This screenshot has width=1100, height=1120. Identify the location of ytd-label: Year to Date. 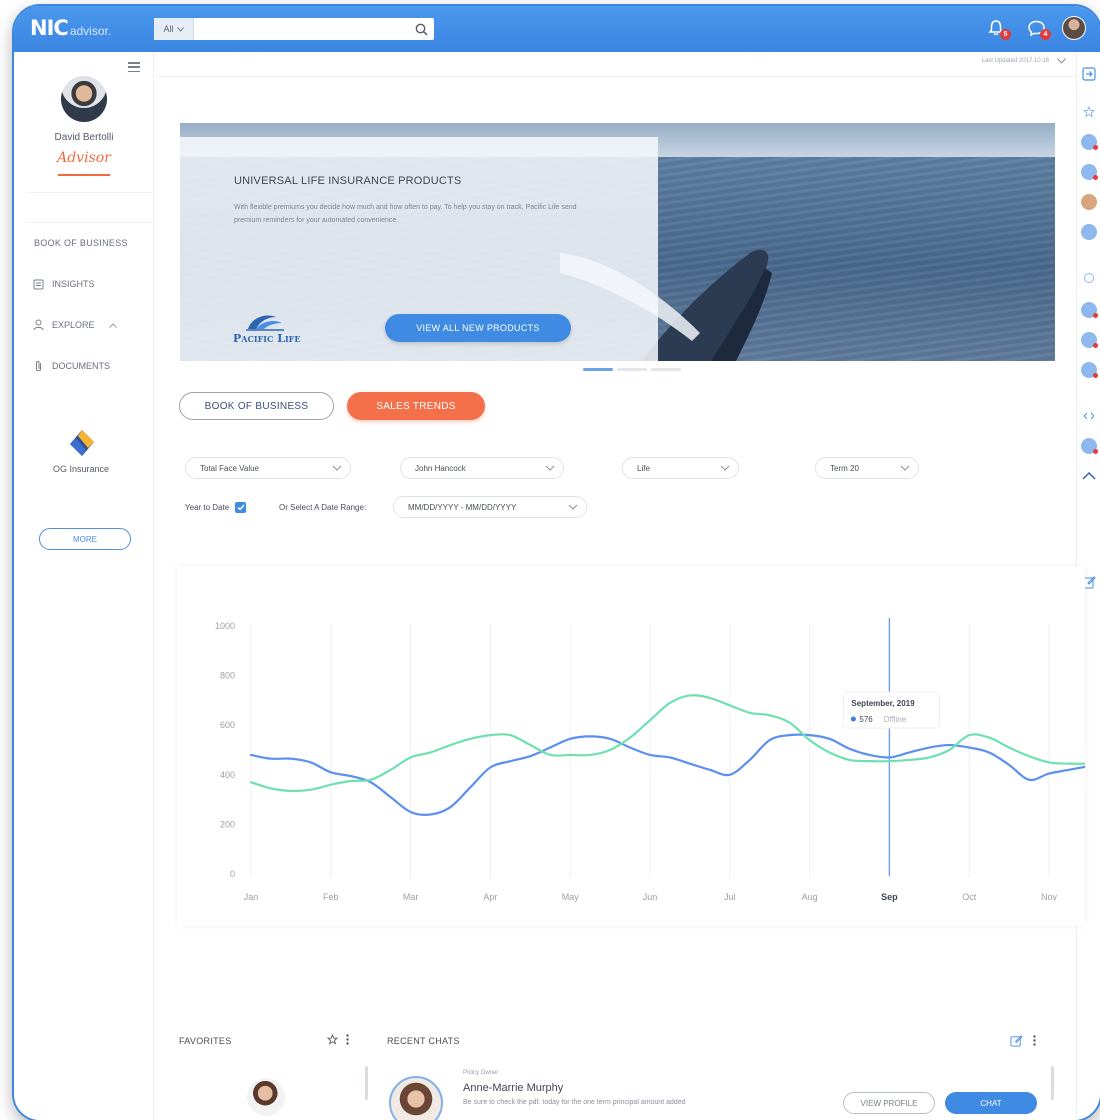
(207, 507).